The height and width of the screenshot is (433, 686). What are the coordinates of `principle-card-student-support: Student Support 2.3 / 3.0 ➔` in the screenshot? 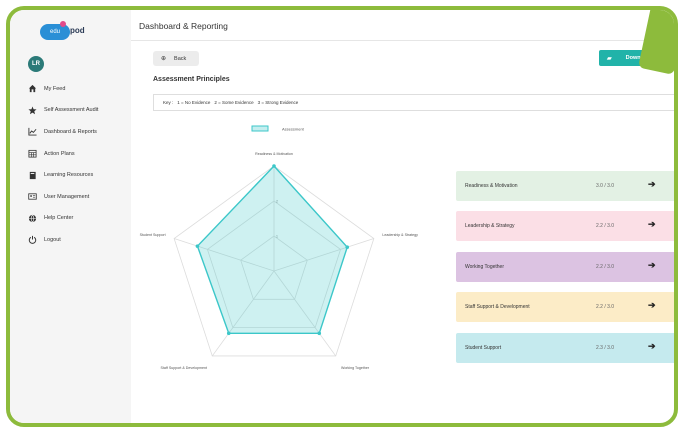 It's located at (565, 348).